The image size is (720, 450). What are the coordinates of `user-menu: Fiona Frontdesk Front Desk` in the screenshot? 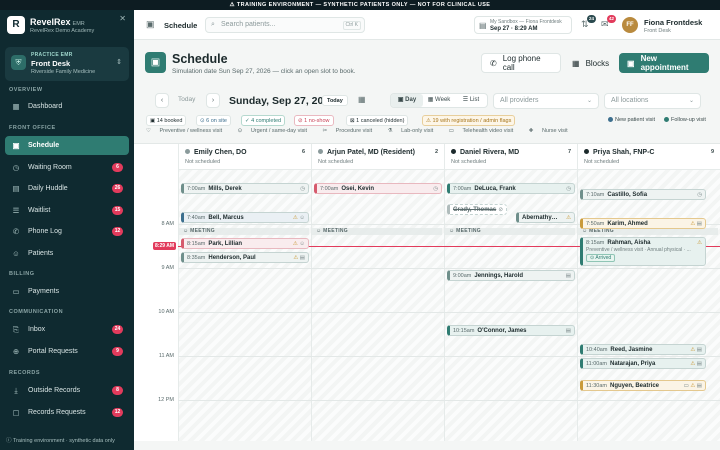 It's located at (673, 26).